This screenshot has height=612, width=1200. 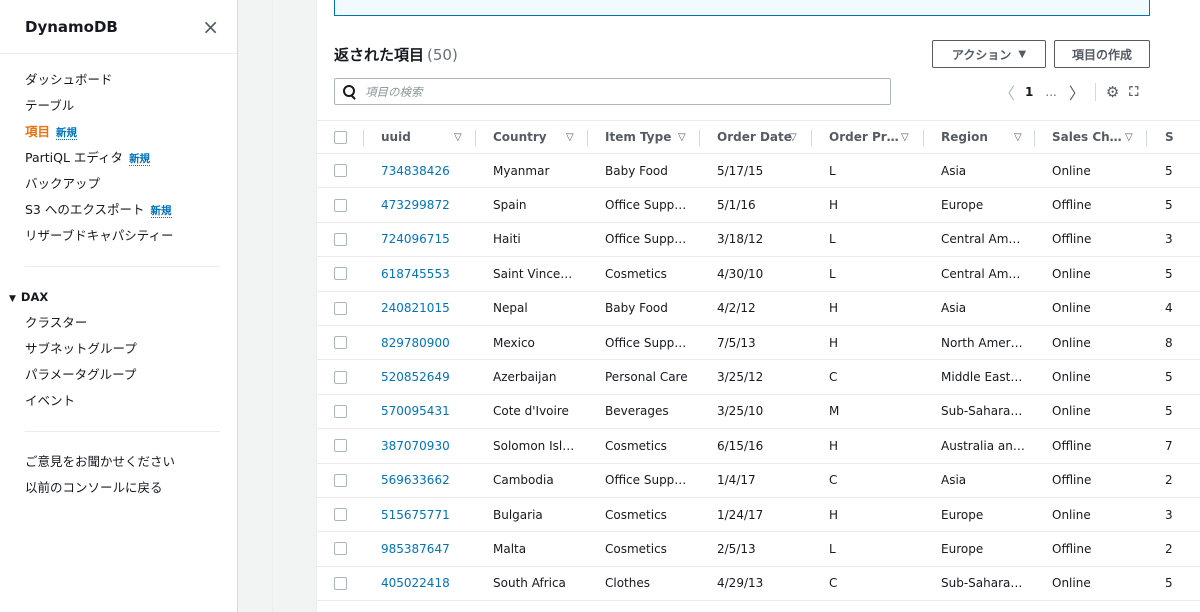 I want to click on item-count: (50), so click(x=442, y=55).